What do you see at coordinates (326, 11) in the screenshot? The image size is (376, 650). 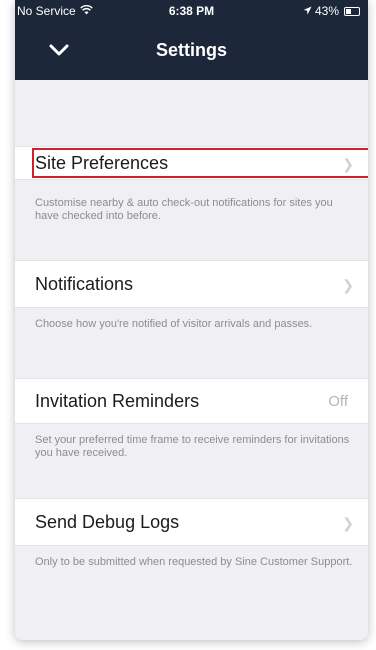 I see `battery-percentage: 43%` at bounding box center [326, 11].